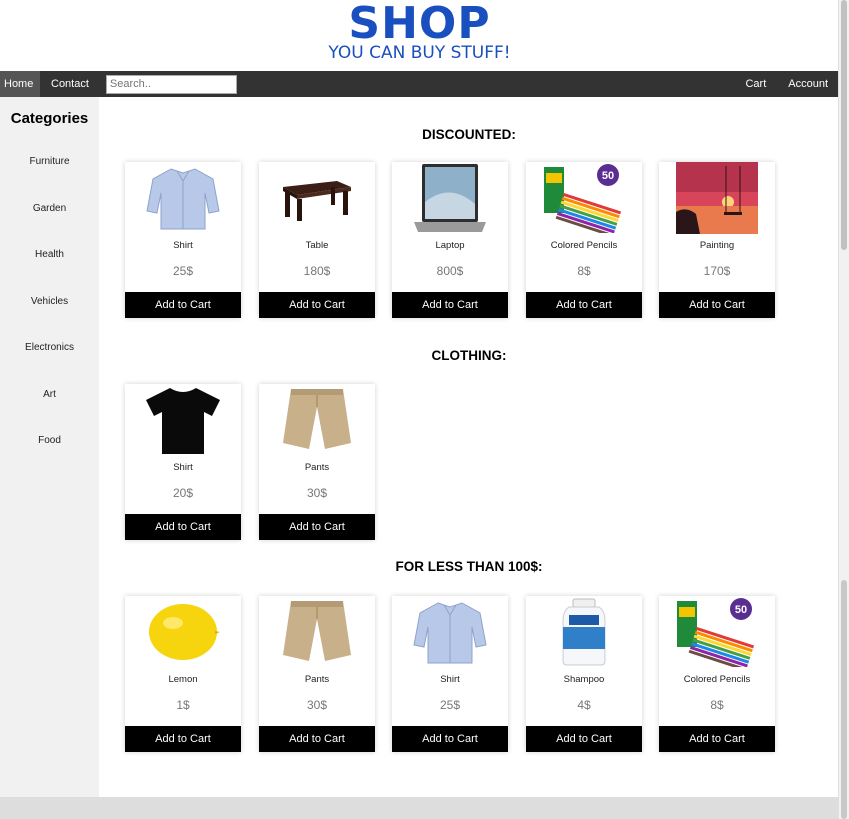 The width and height of the screenshot is (849, 819). Describe the element at coordinates (317, 198) in the screenshot. I see `table-icon` at that location.